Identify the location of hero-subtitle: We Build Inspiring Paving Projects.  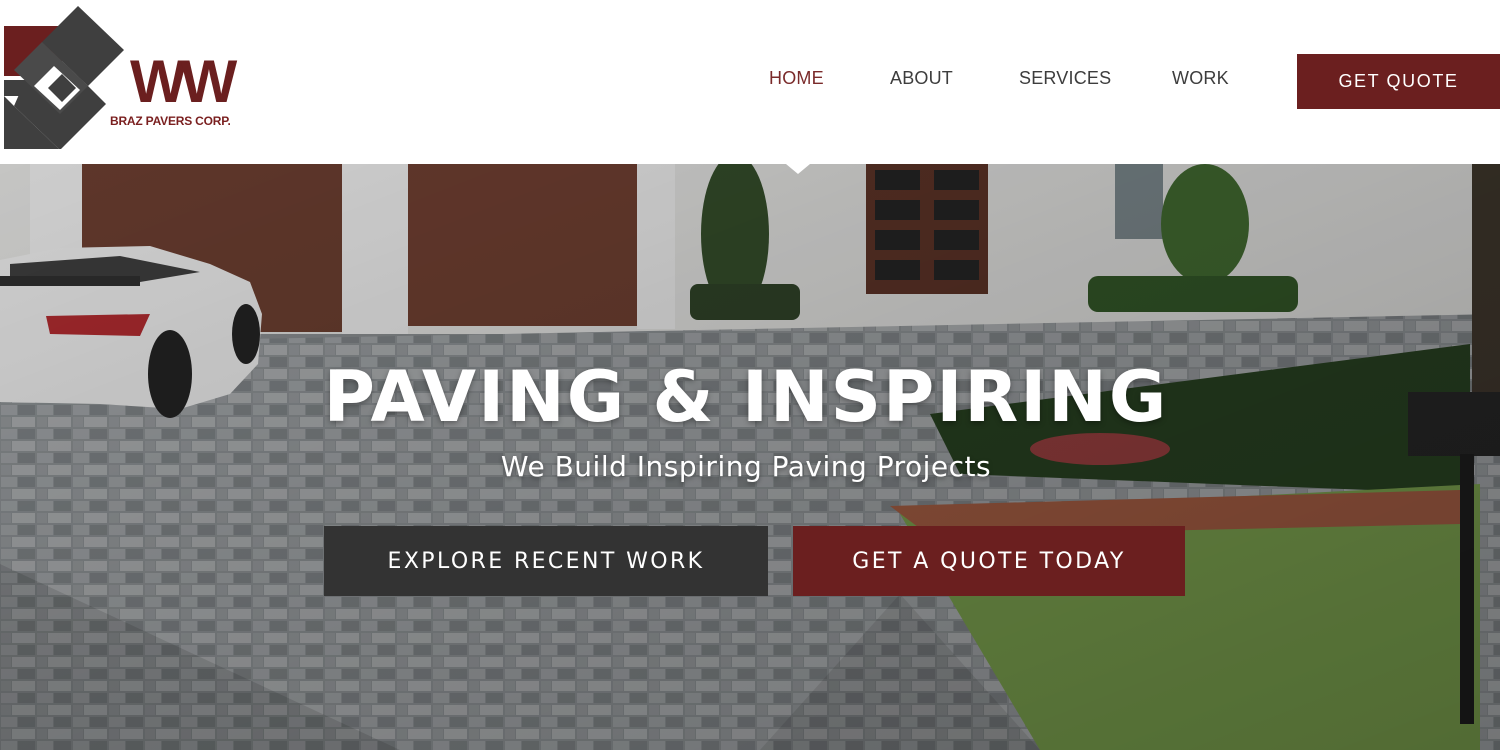
(746, 466).